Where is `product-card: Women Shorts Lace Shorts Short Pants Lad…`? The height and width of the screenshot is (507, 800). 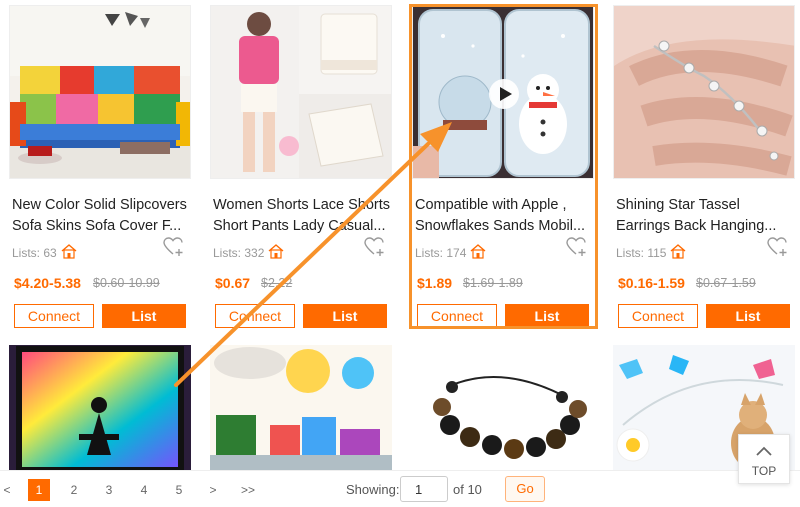
product-card: Women Shorts Lace Shorts Short Pants Lad… is located at coordinates (301, 166).